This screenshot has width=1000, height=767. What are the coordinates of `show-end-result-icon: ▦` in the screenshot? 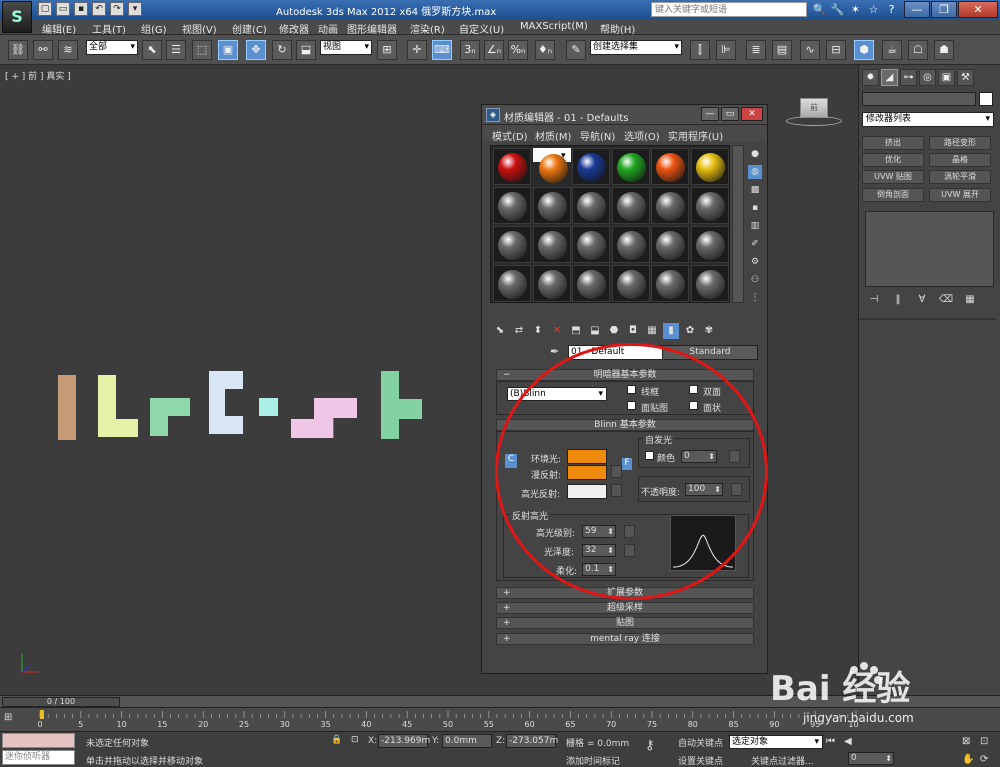 It's located at (652, 331).